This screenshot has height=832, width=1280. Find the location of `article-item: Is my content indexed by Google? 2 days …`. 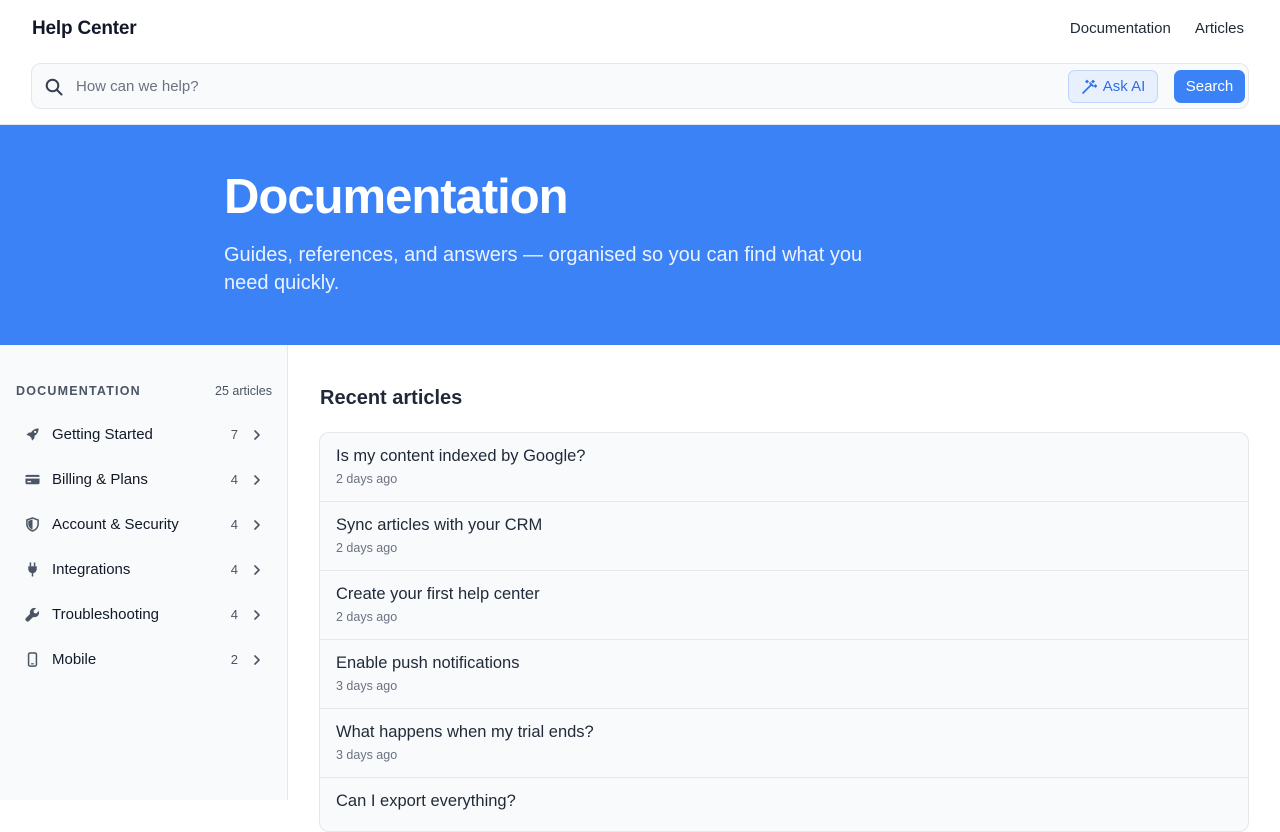

article-item: Is my content indexed by Google? 2 days … is located at coordinates (784, 467).